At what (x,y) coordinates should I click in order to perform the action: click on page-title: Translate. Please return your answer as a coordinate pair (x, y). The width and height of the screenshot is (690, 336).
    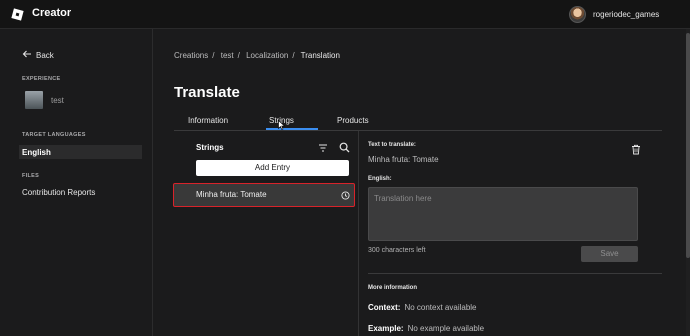
    Looking at the image, I should click on (207, 92).